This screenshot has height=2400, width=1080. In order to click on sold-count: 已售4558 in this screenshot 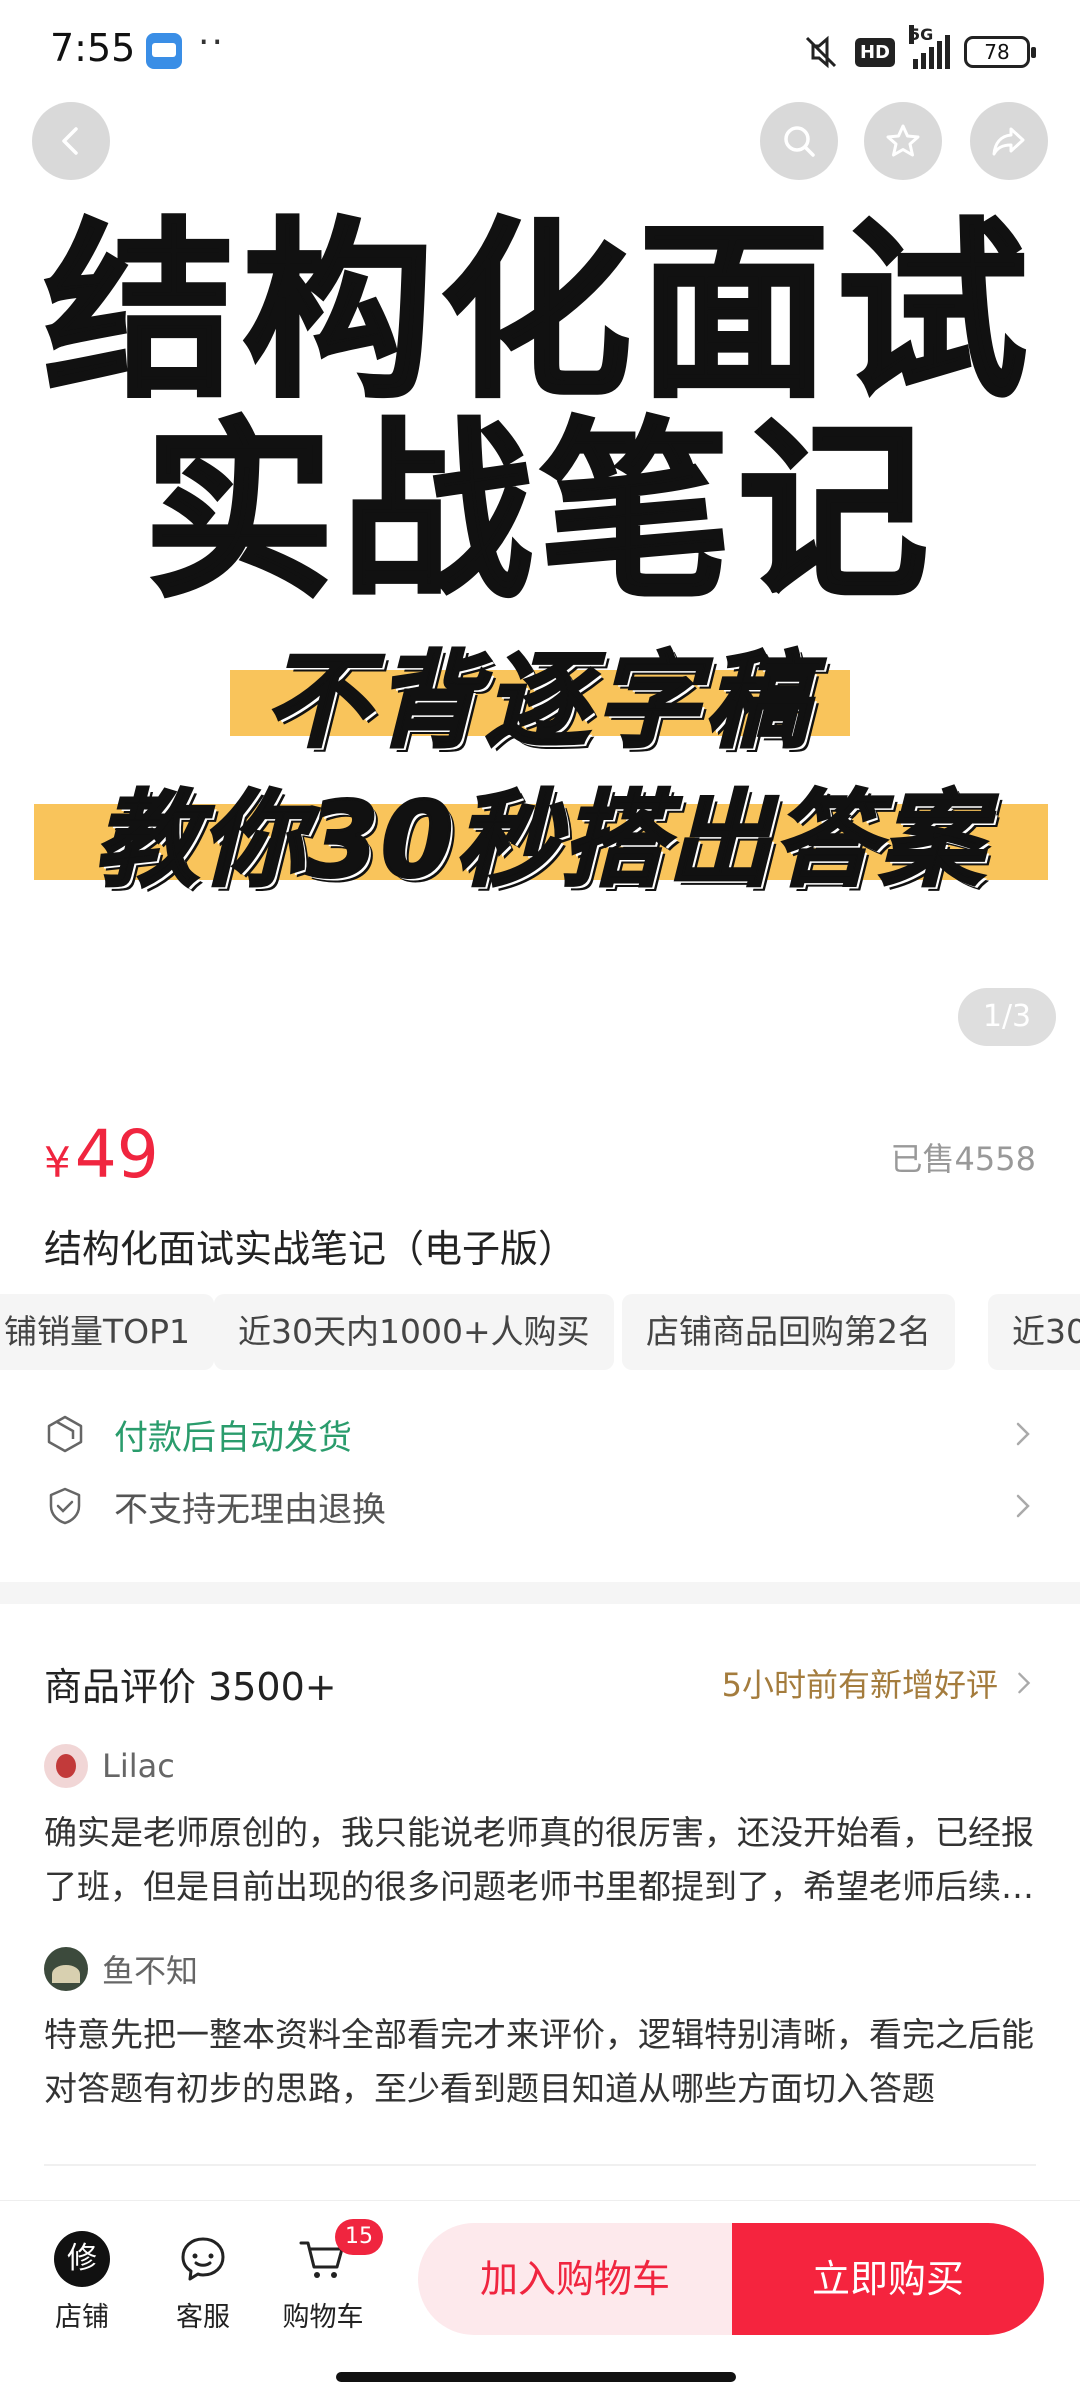, I will do `click(963, 1159)`.